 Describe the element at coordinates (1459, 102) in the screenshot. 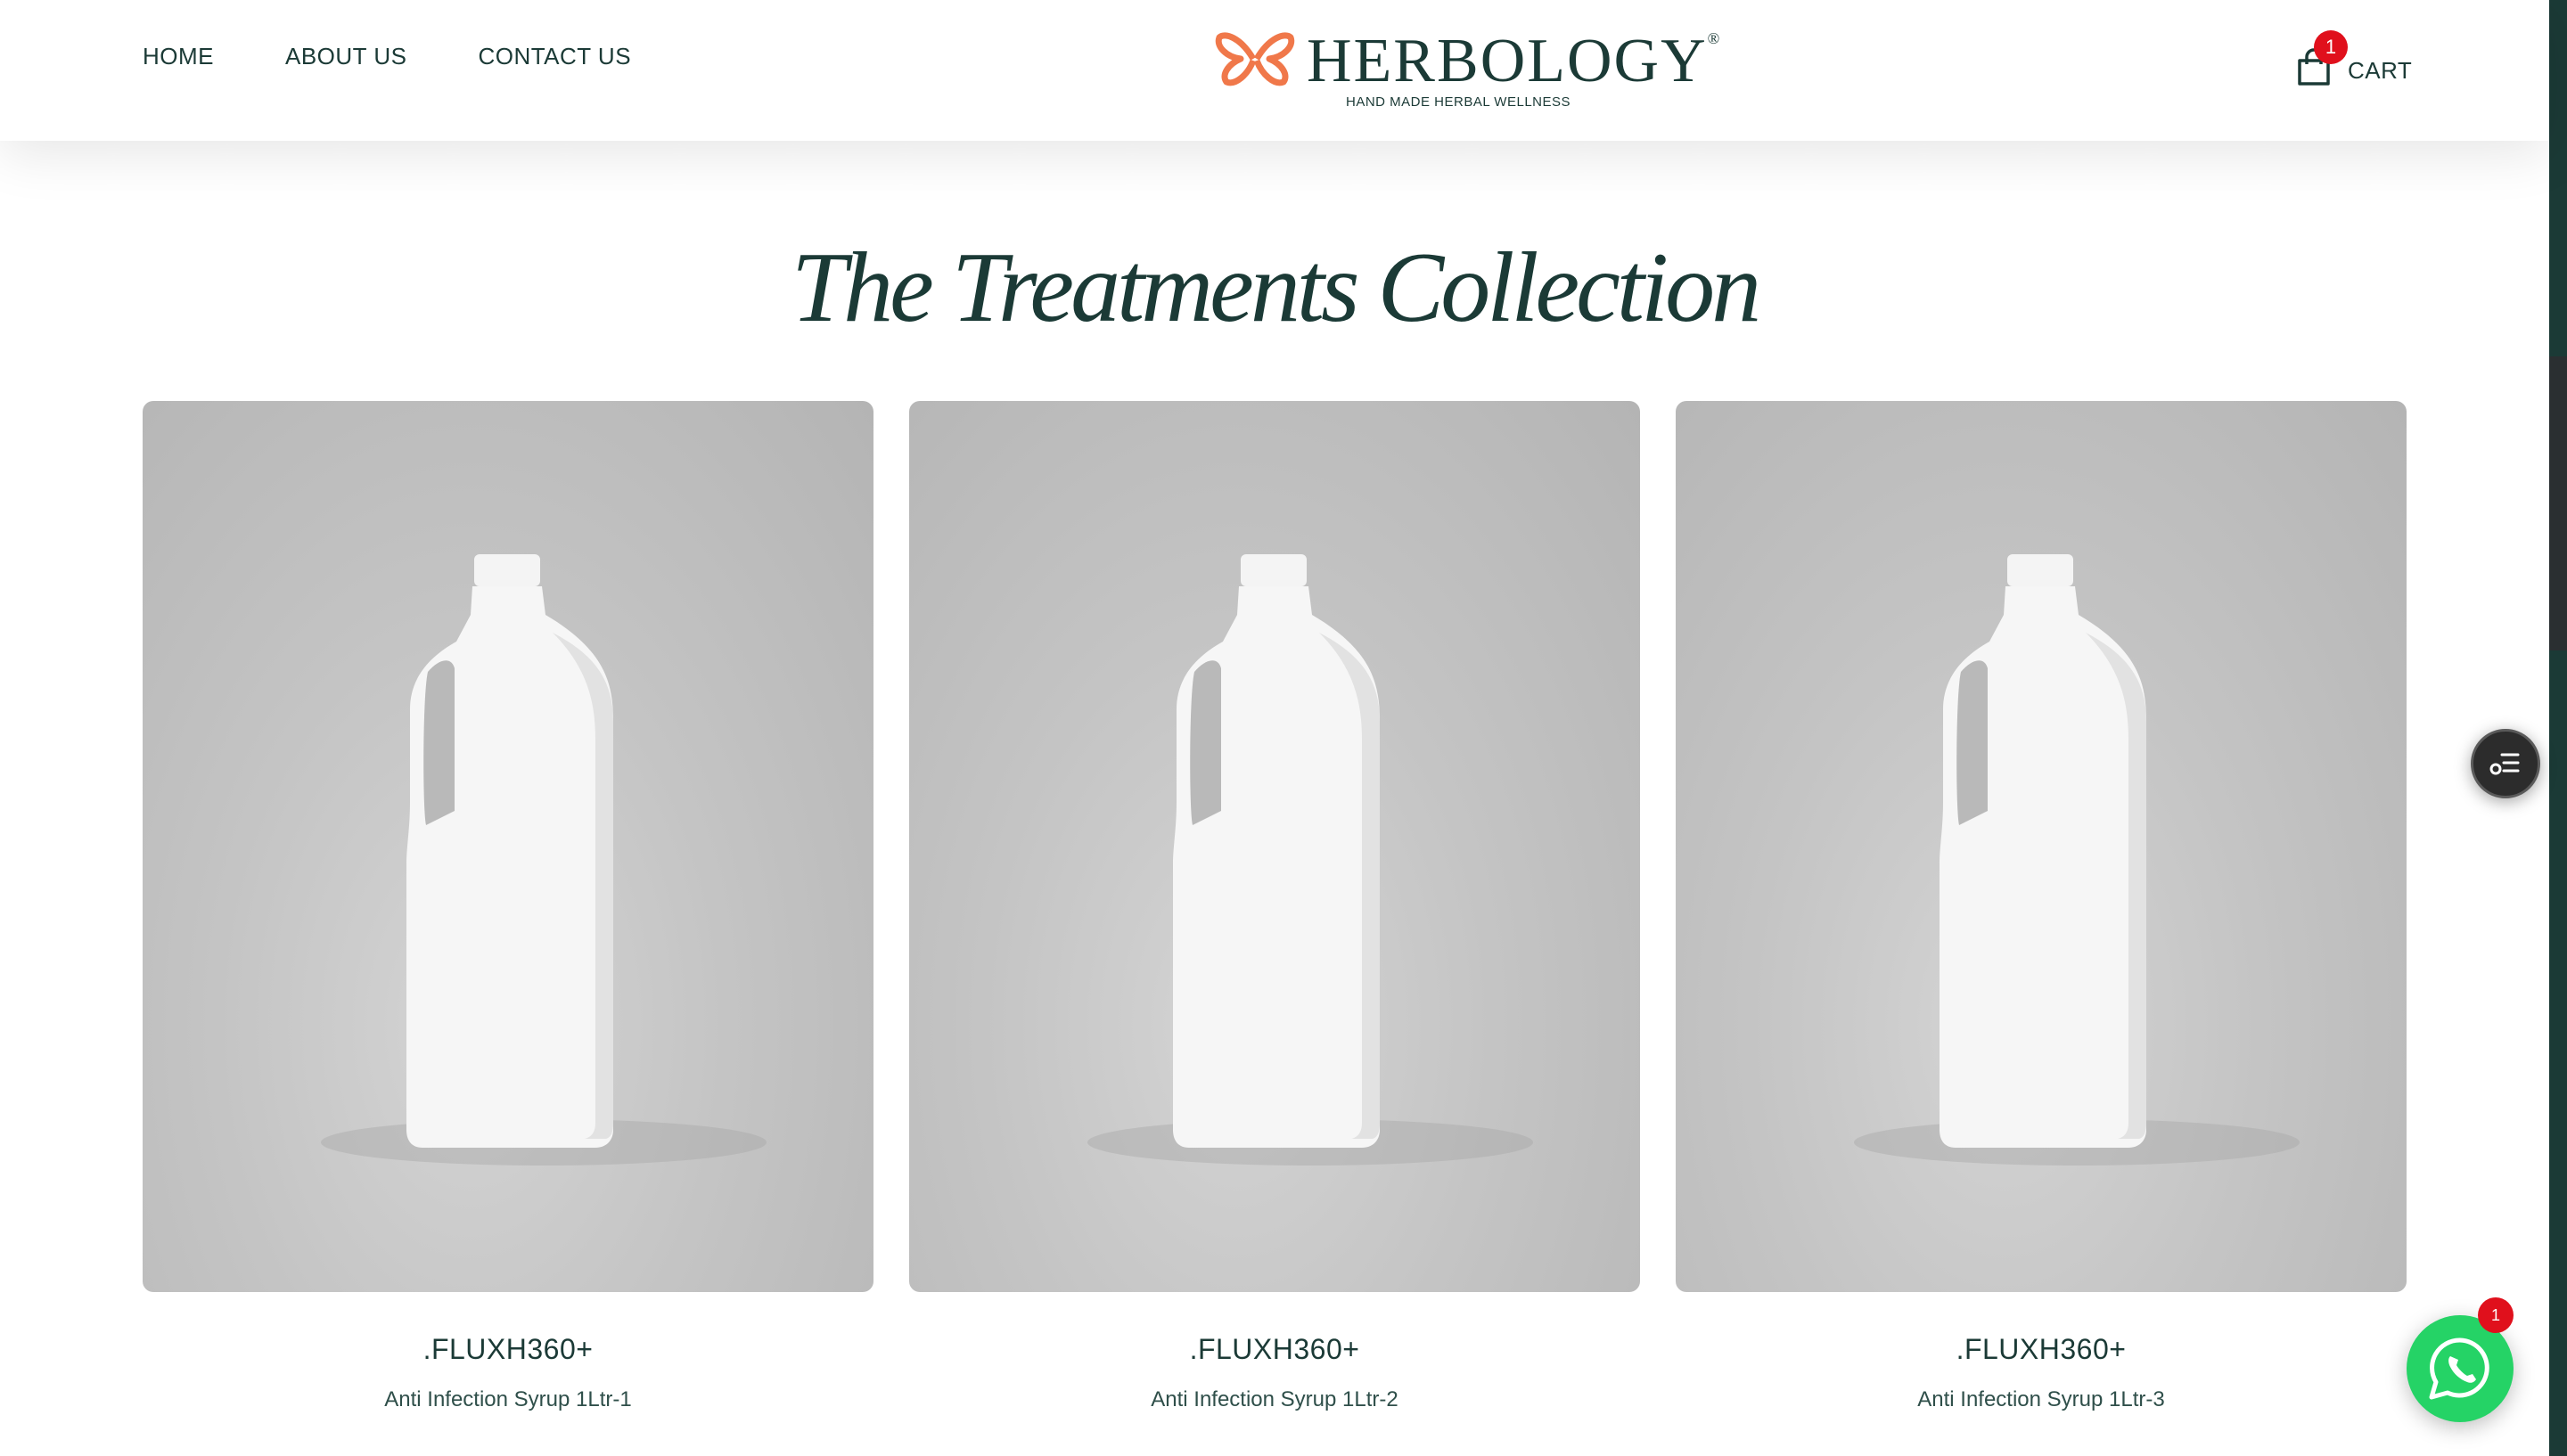

I see `logo-tagline: HAND MADE HERBAL WELLNESS` at that location.